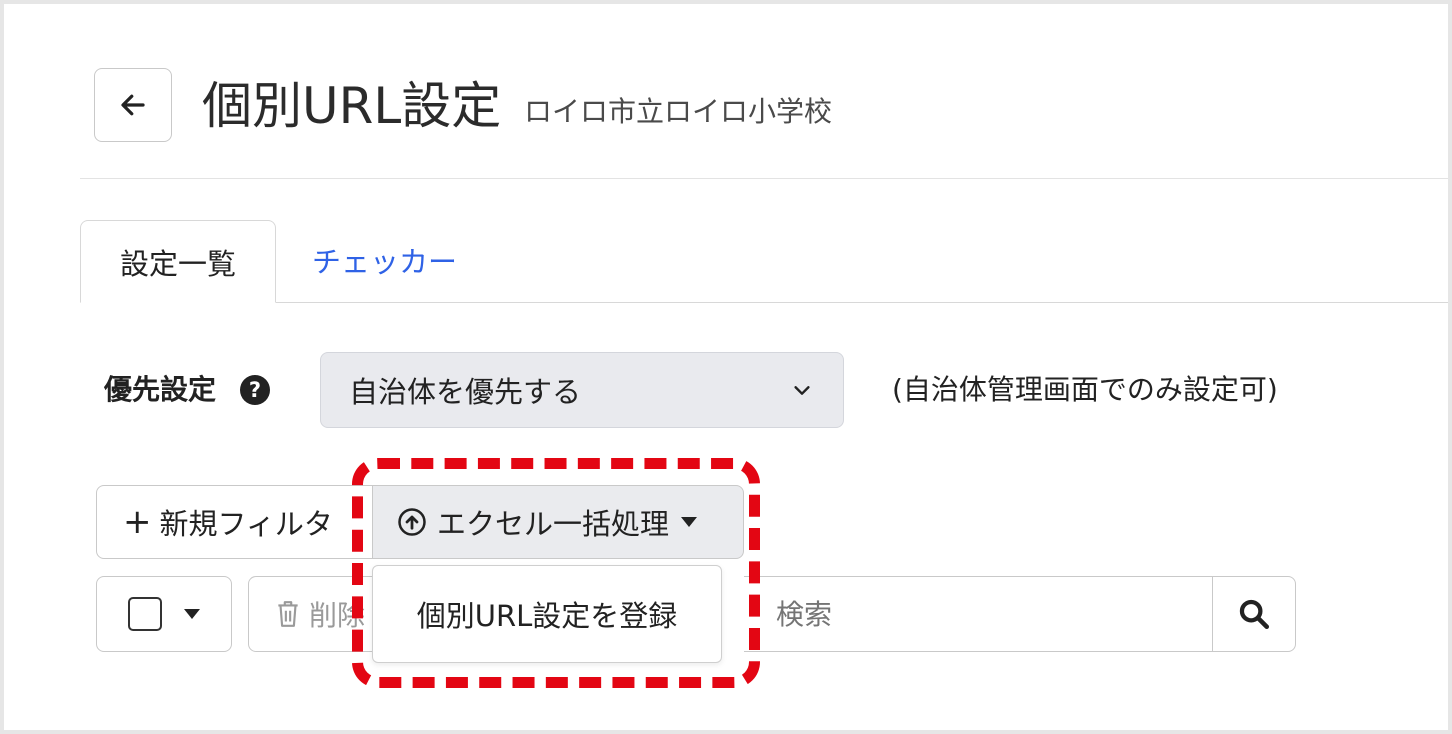  What do you see at coordinates (337, 615) in the screenshot?
I see `delete-label: 削除` at bounding box center [337, 615].